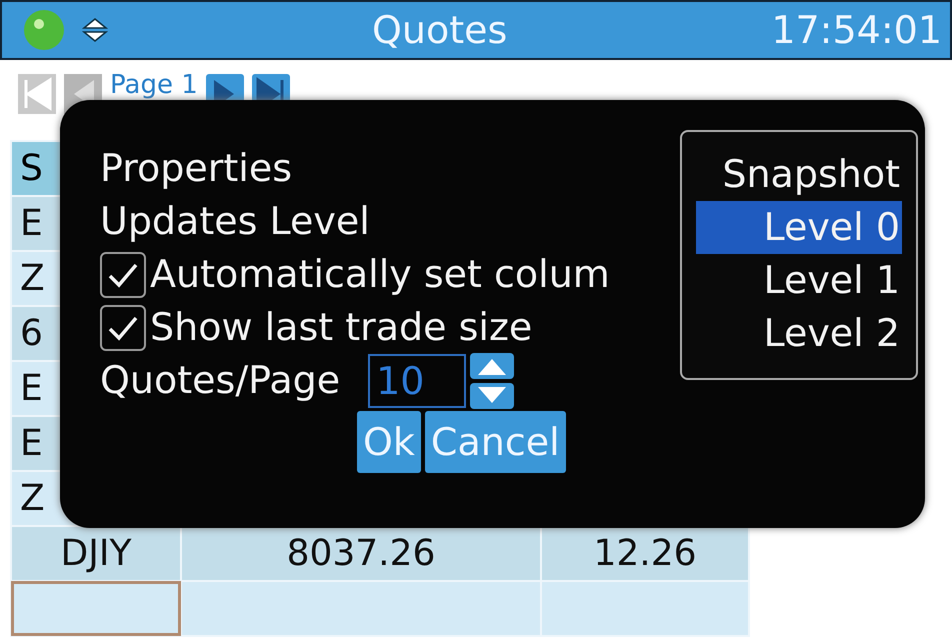 This screenshot has height=640, width=952. What do you see at coordinates (439, 30) in the screenshot?
I see `window-title: Quotes` at bounding box center [439, 30].